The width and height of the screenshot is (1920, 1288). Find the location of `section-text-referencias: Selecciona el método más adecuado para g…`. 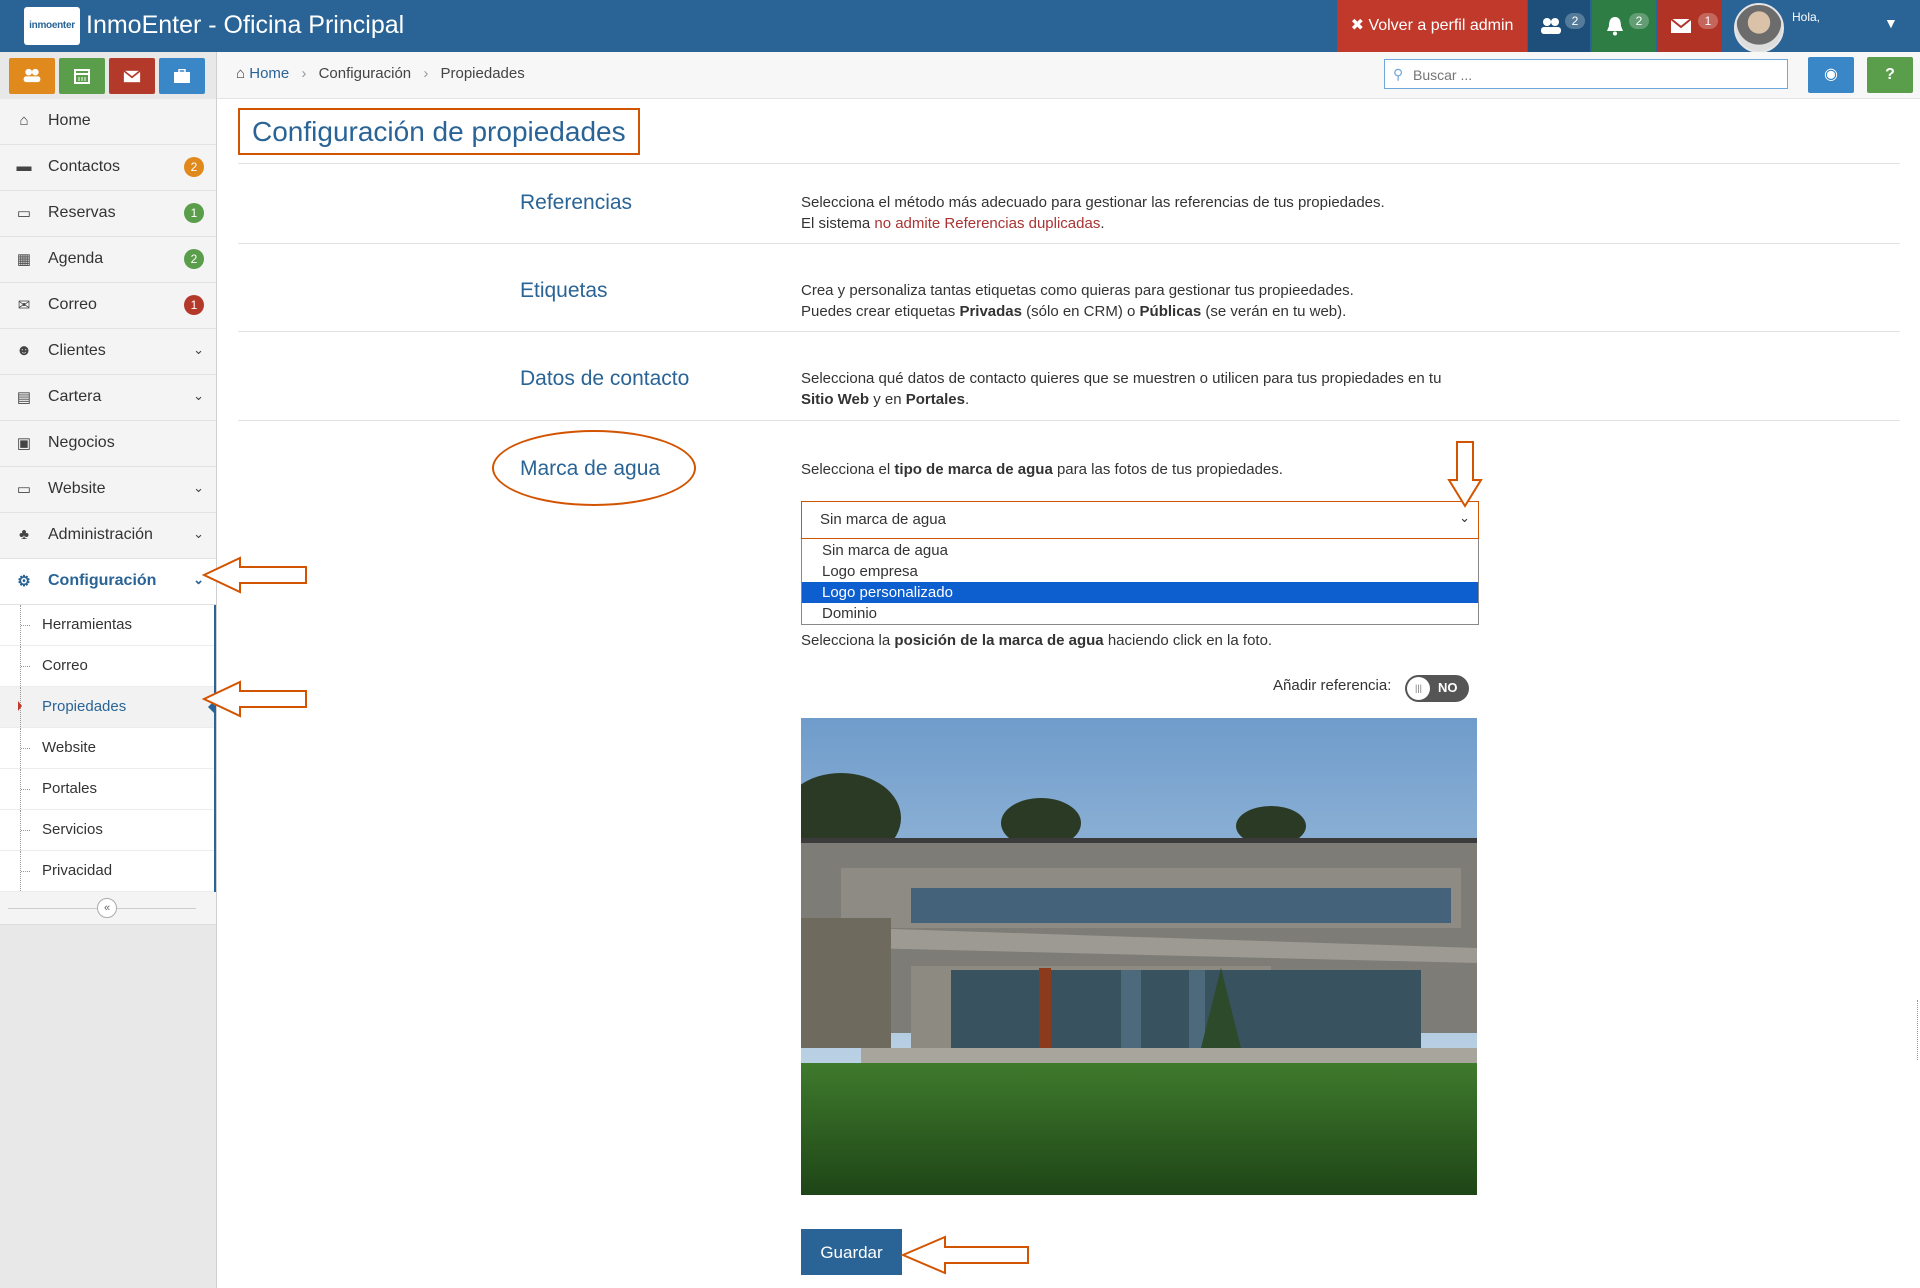

section-text-referencias: Selecciona el método más adecuado para g… is located at coordinates (1151, 213).